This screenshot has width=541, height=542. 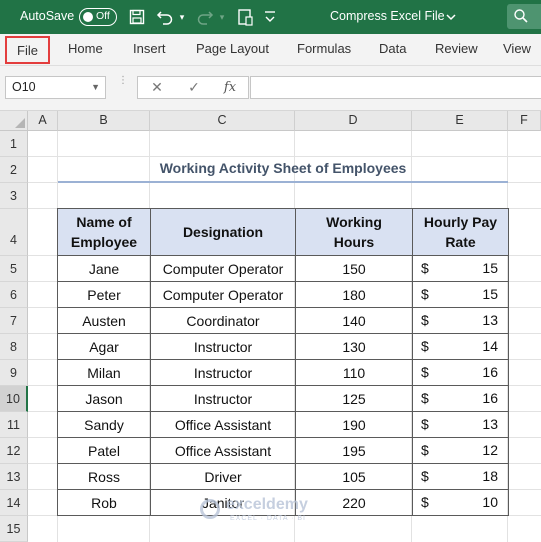 I want to click on row-header-3: 3, so click(x=14, y=196).